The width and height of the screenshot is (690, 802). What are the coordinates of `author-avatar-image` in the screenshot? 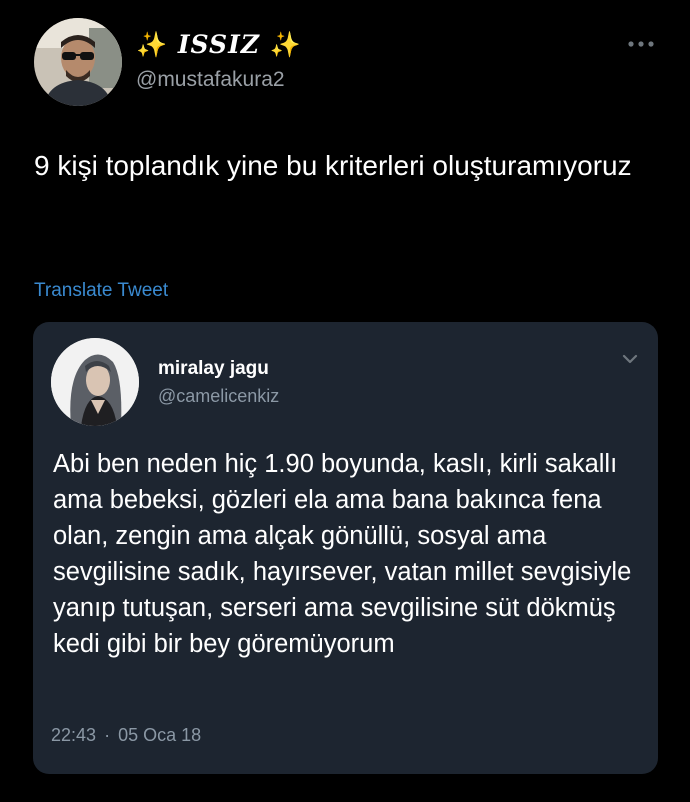 It's located at (78, 62).